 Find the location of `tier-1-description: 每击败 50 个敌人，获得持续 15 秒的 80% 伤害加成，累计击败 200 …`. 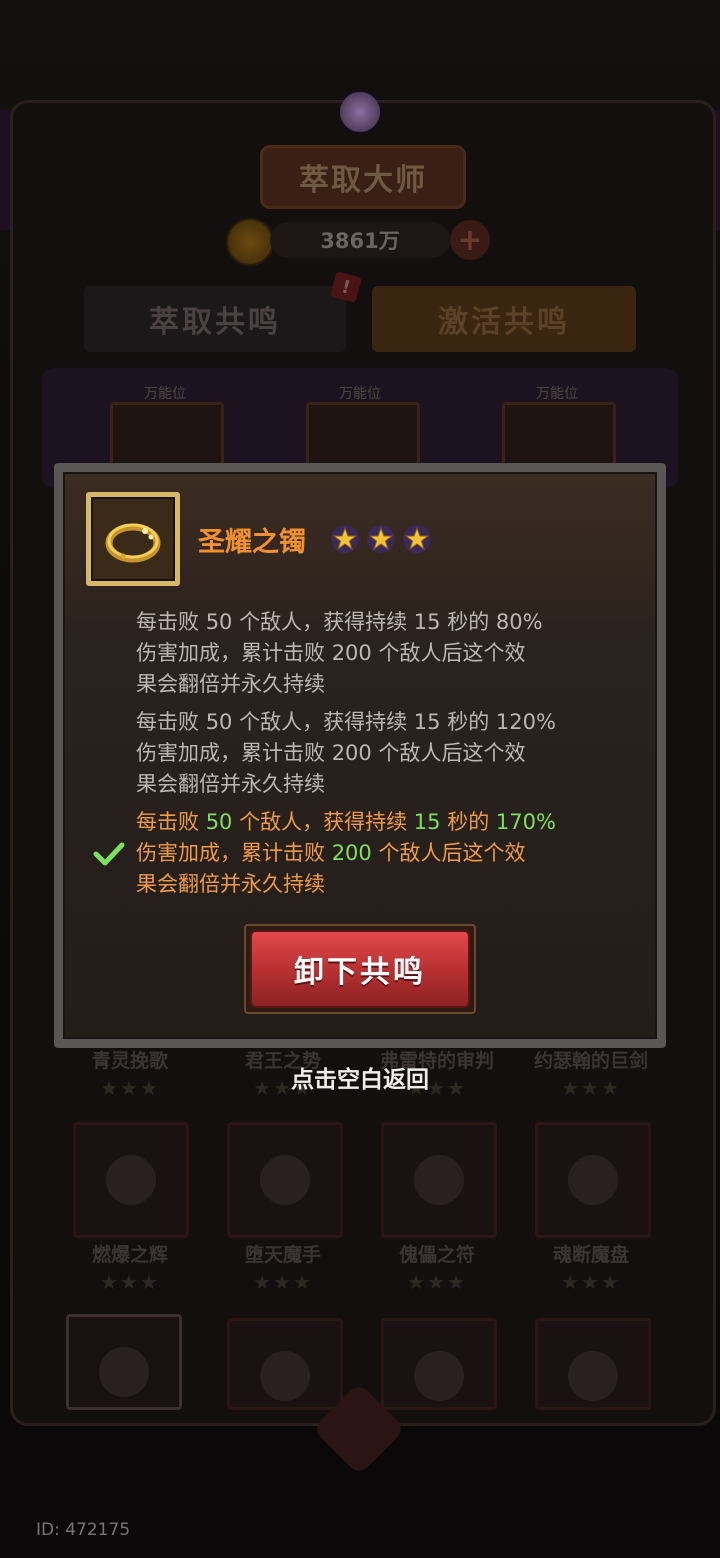

tier-1-description: 每击败 50 个敌人，获得持续 15 秒的 80% 伤害加成，累计击败 200 … is located at coordinates (386, 653).